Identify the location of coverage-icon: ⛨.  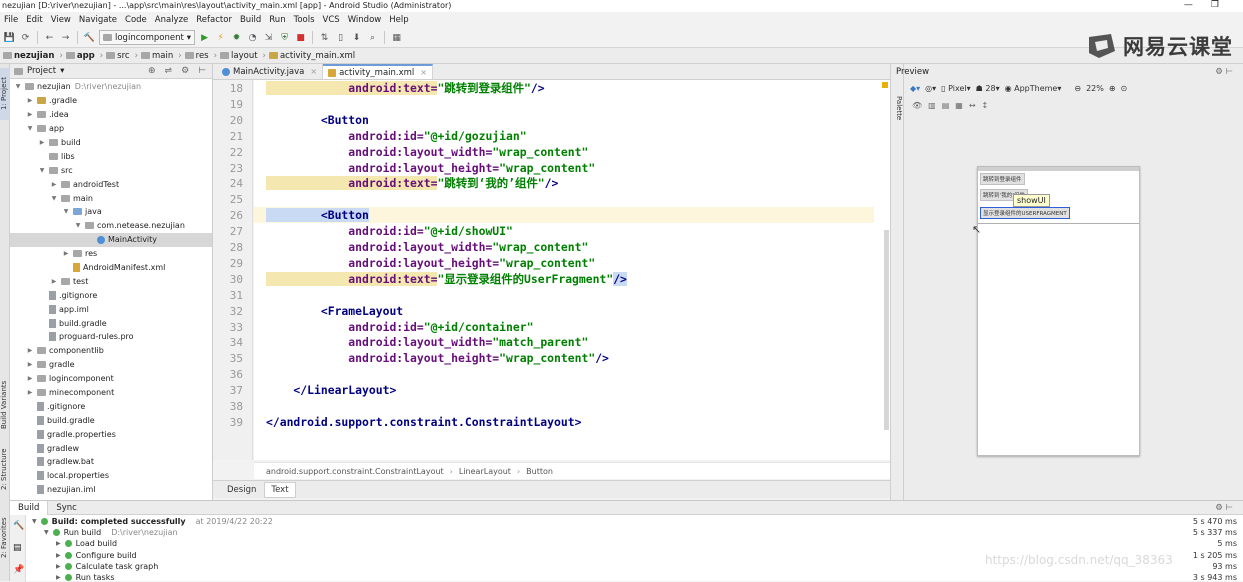
(284, 37).